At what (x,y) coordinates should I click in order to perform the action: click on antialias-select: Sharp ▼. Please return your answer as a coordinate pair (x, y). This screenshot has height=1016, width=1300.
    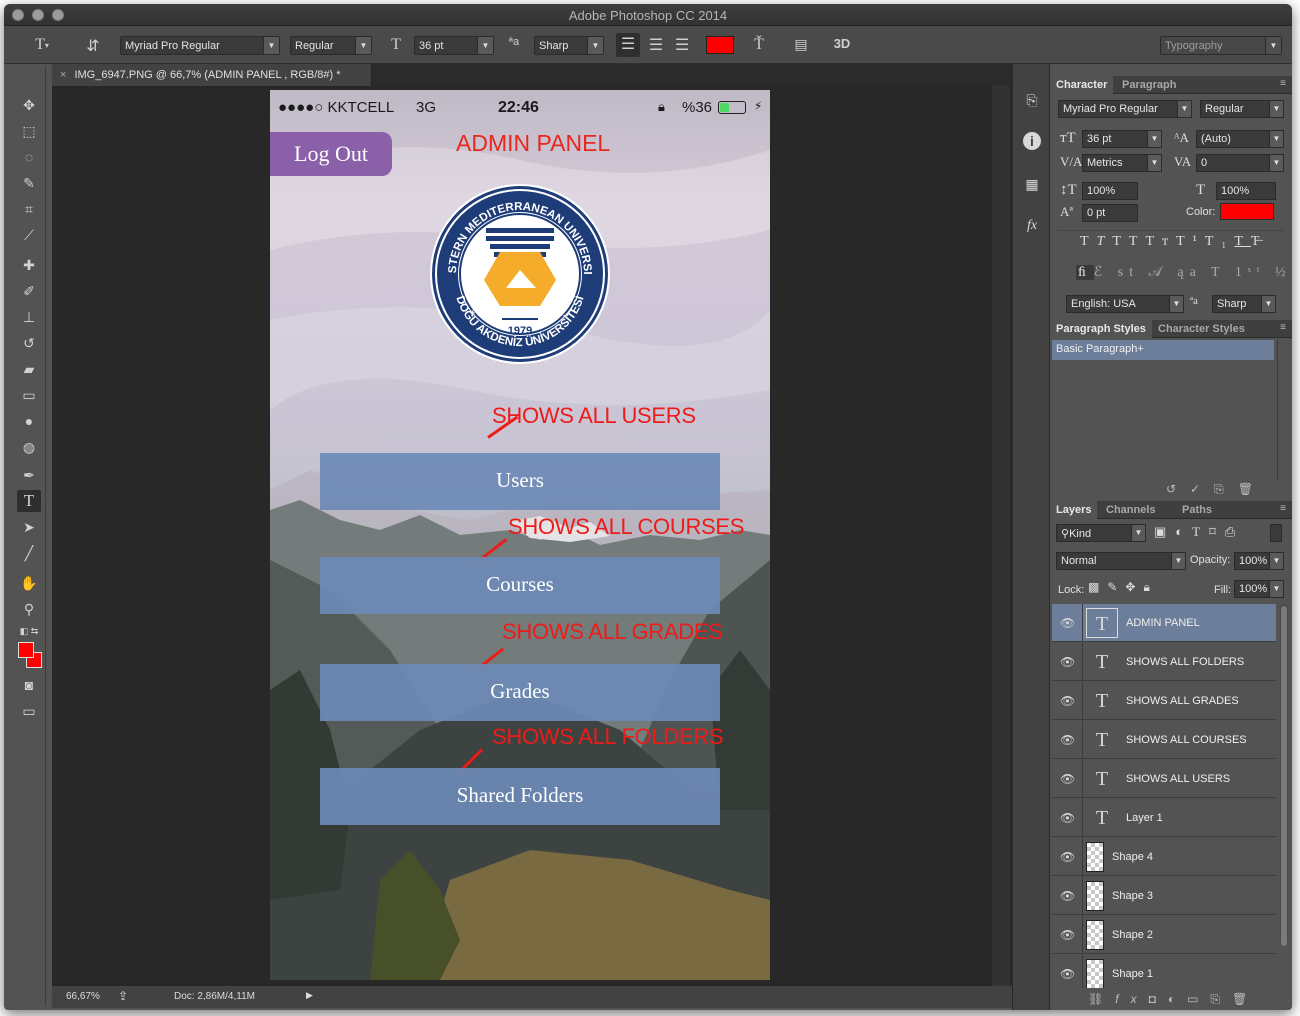
    Looking at the image, I should click on (569, 45).